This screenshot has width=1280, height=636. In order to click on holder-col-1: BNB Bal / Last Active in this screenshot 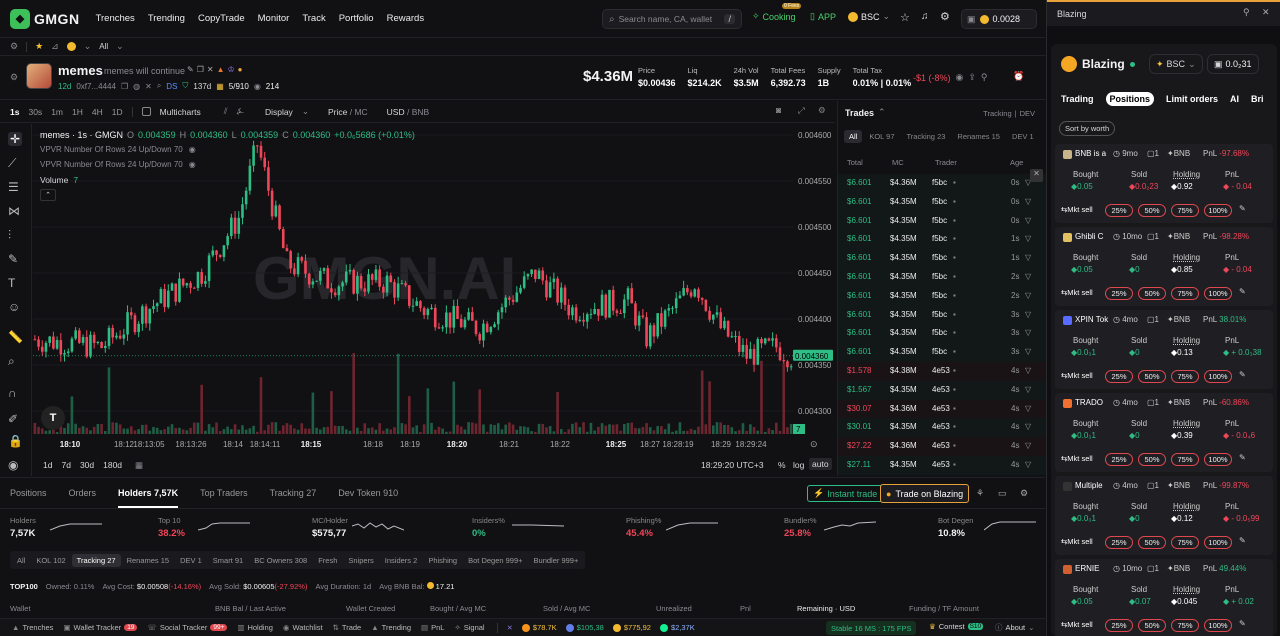, I will do `click(250, 608)`.